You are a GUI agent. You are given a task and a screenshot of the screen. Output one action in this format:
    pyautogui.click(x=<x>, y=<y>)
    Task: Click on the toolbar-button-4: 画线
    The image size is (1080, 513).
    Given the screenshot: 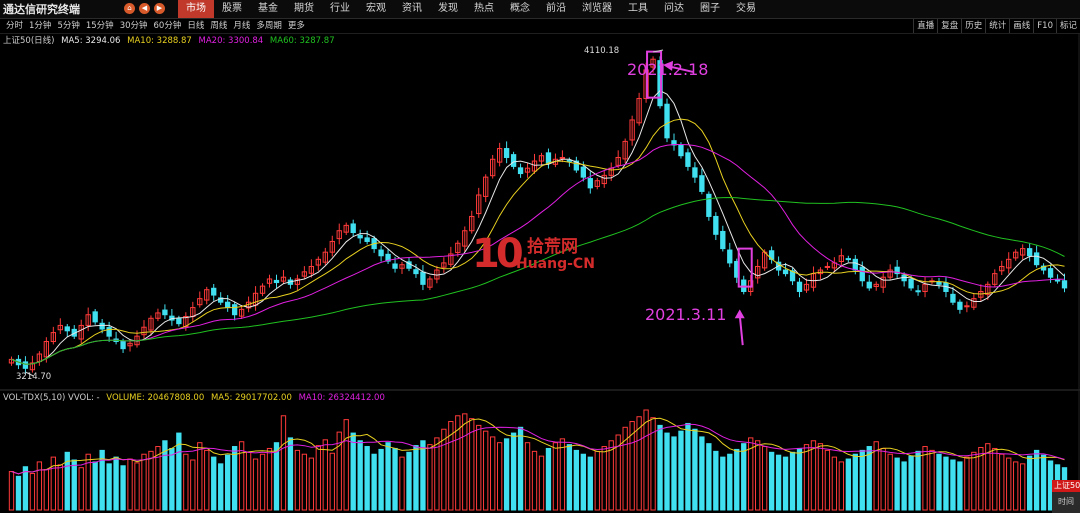 What is the action you would take?
    pyautogui.click(x=1021, y=26)
    